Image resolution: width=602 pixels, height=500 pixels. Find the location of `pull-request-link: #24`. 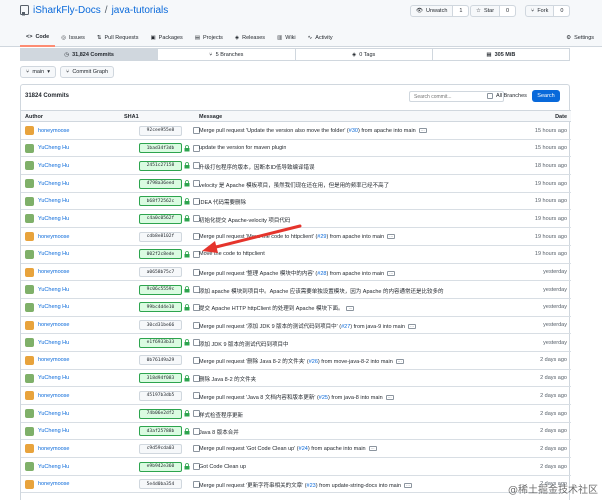

pull-request-link: #24 is located at coordinates (303, 449).